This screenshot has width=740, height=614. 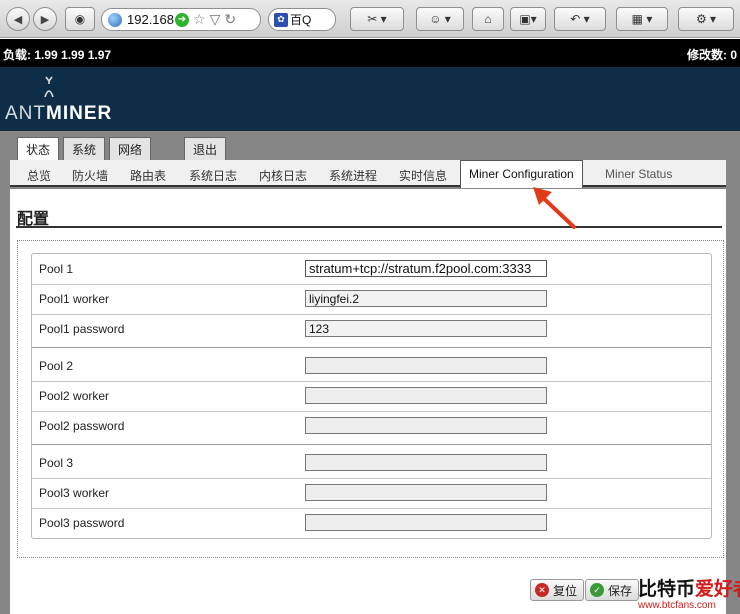 I want to click on apps-button: ▦ ▾, so click(x=642, y=19).